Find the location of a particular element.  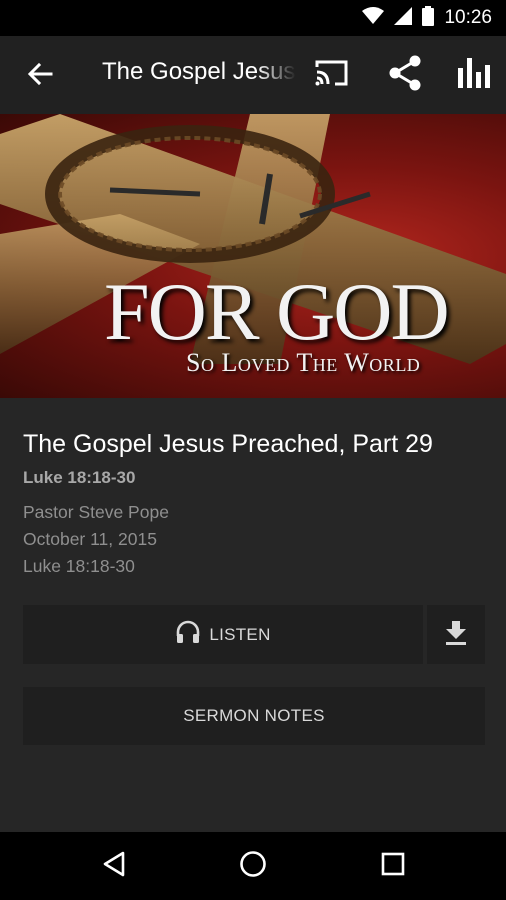

nav-home-icon is located at coordinates (253, 866).